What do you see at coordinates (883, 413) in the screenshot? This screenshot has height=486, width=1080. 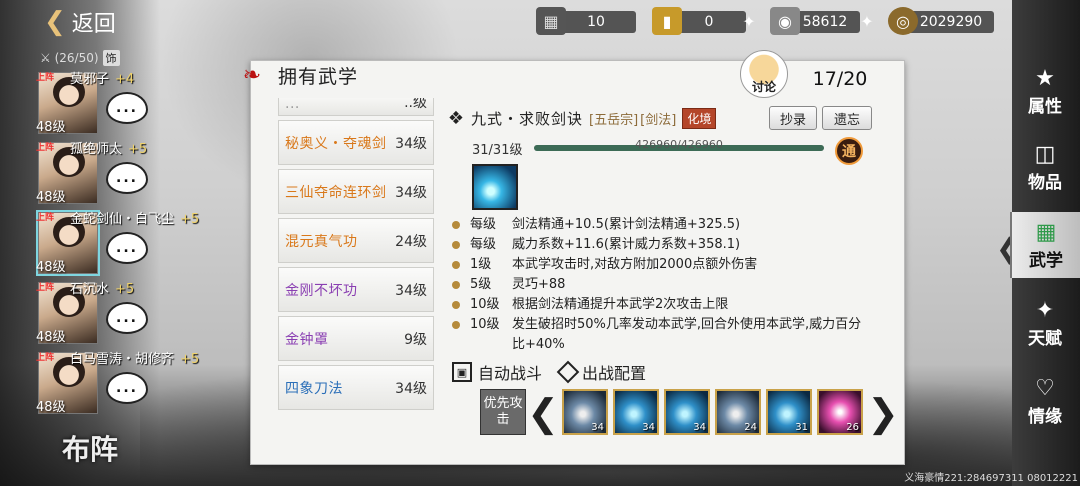 I see `carousel-right-icon: ❯` at bounding box center [883, 413].